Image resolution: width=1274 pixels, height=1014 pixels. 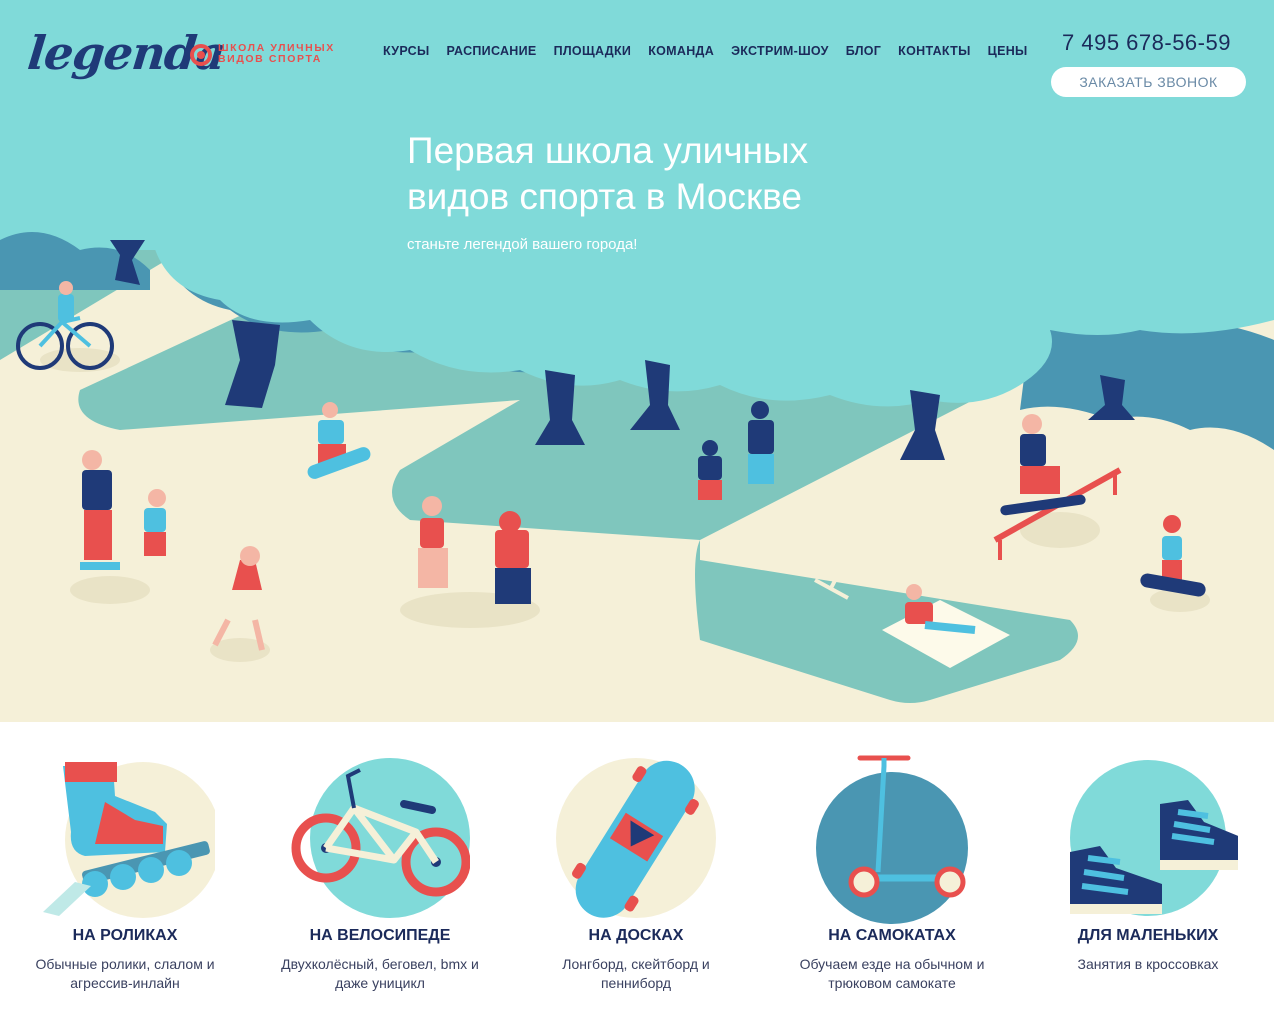 I want to click on category-kids: ДЛЯ МАЛЕНЬКИХ Занятия в кроссовках, so click(x=1148, y=868).